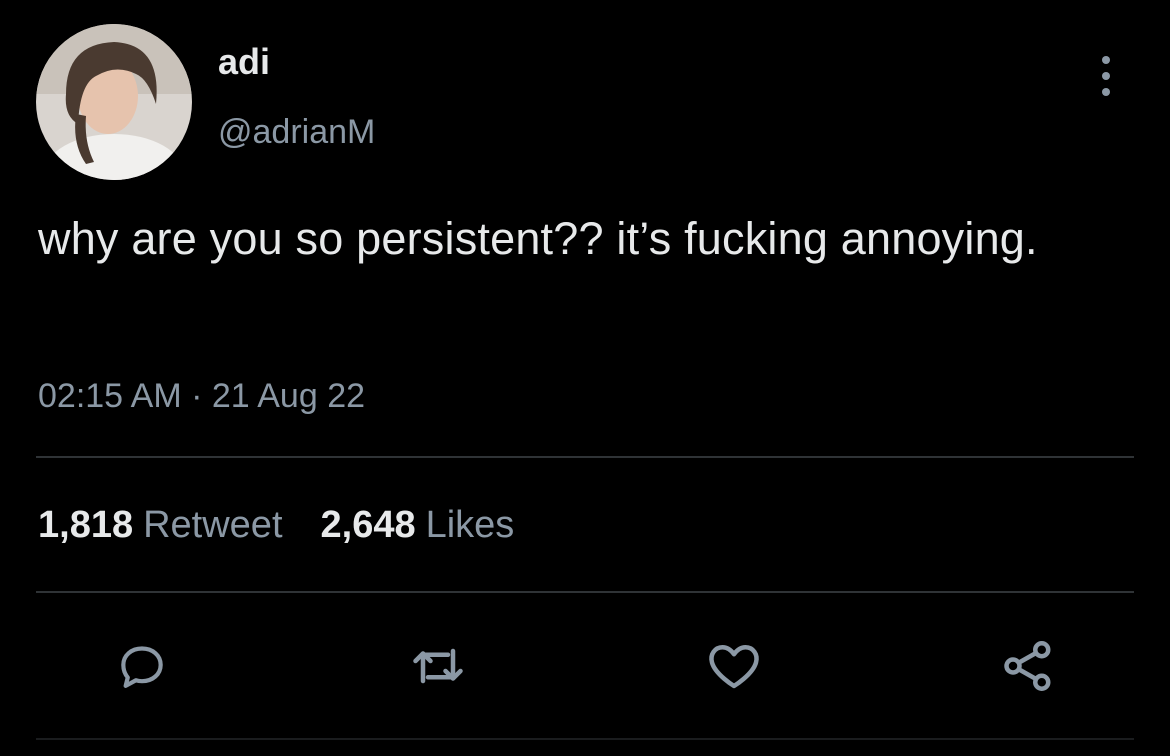 The height and width of the screenshot is (756, 1170). I want to click on user-handle: @adrianM, so click(296, 132).